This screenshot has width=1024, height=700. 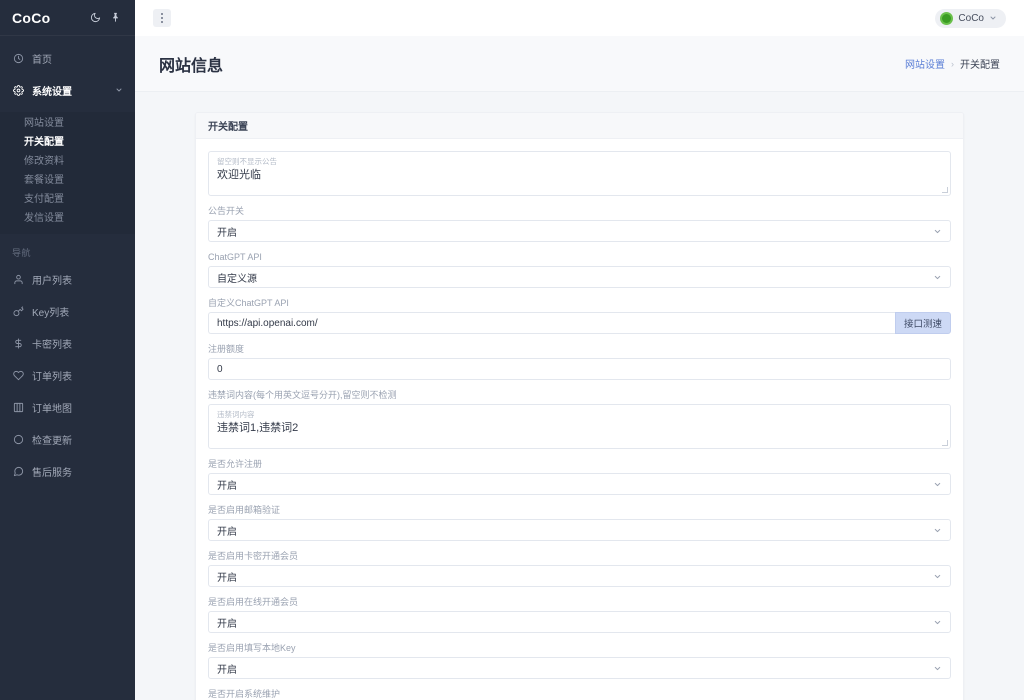 What do you see at coordinates (925, 63) in the screenshot?
I see `breadcrumb-parent-link: 网站设置` at bounding box center [925, 63].